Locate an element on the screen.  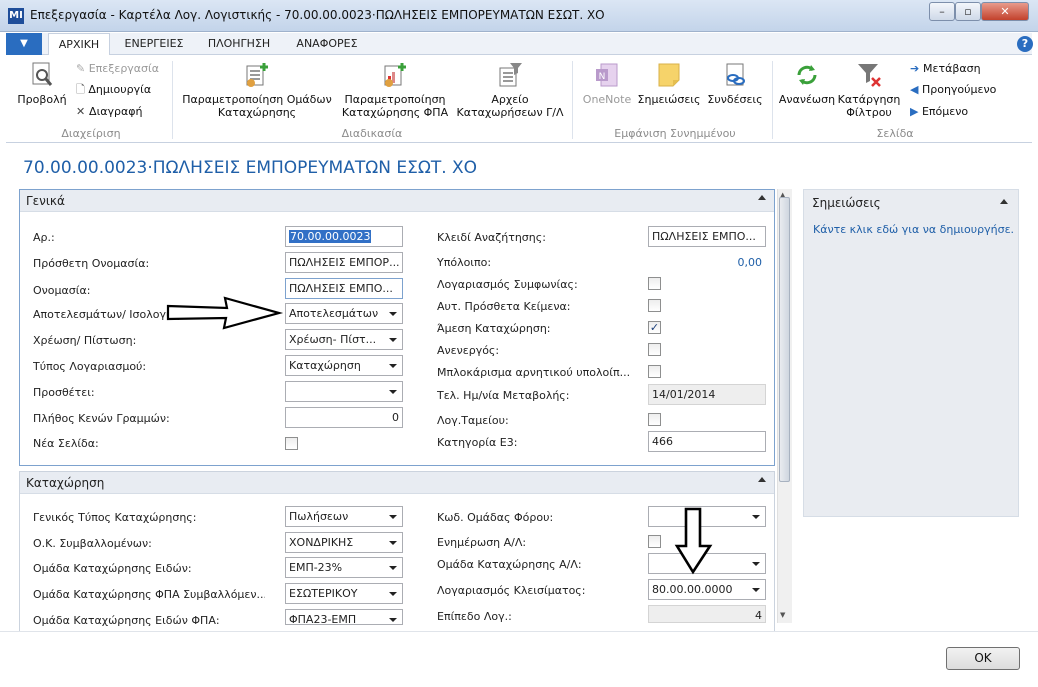
block-negative-checkbox is located at coordinates (654, 371).